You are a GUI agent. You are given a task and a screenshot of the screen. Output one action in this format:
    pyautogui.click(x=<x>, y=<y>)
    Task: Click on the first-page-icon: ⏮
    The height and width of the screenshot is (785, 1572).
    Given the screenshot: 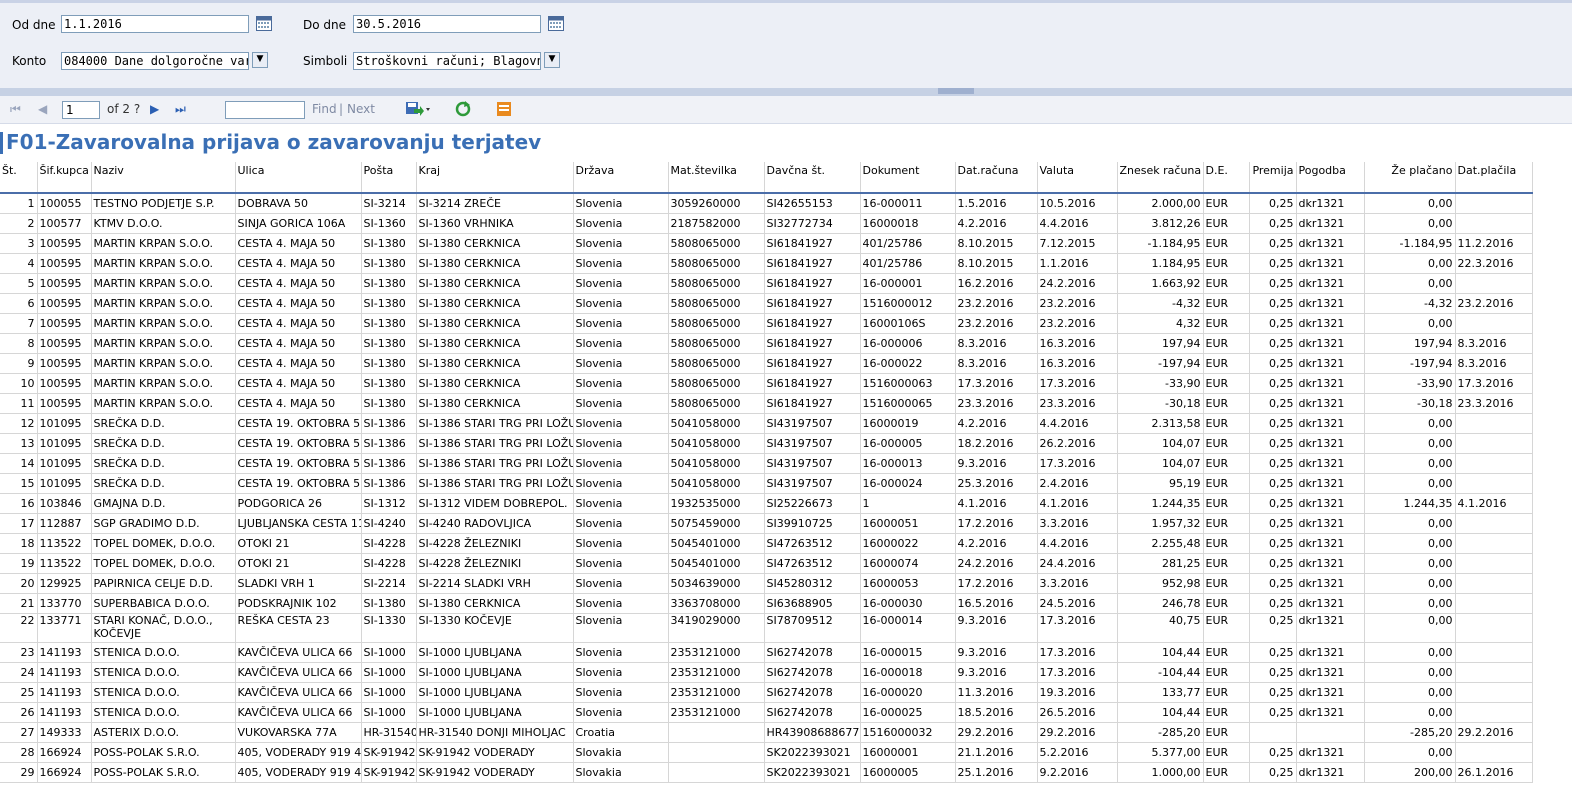 What is the action you would take?
    pyautogui.click(x=15, y=109)
    